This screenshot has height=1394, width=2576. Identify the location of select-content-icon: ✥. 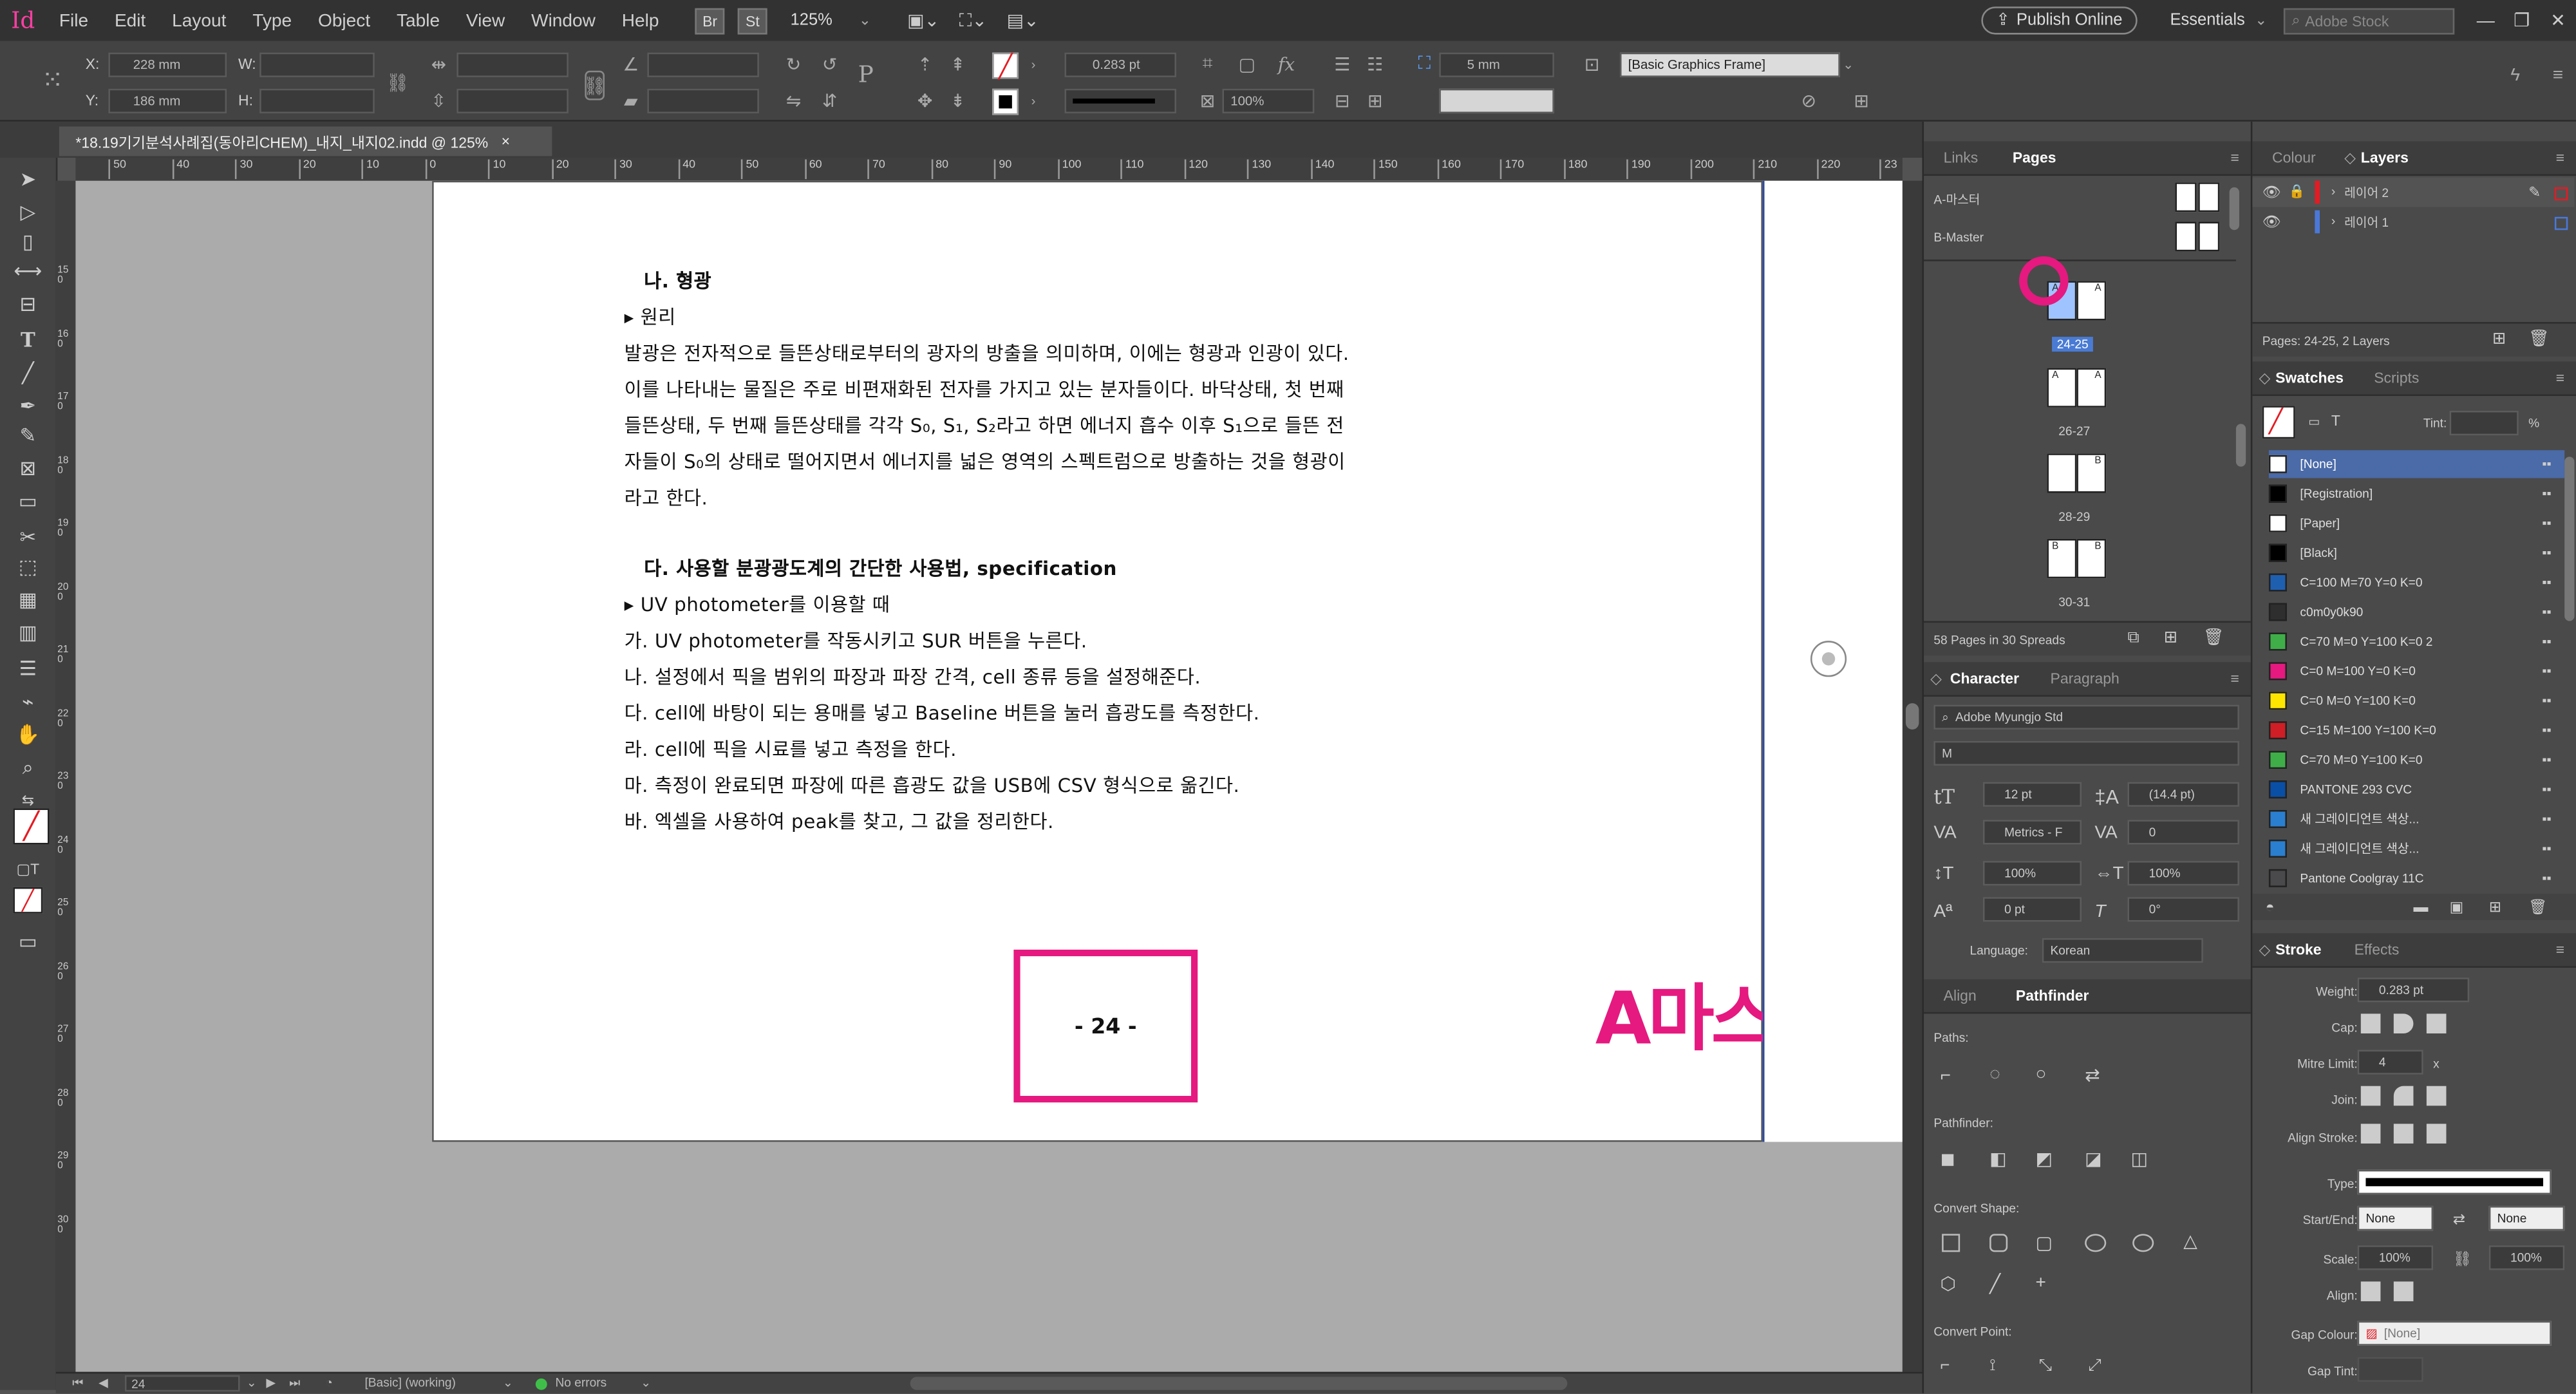
(925, 100).